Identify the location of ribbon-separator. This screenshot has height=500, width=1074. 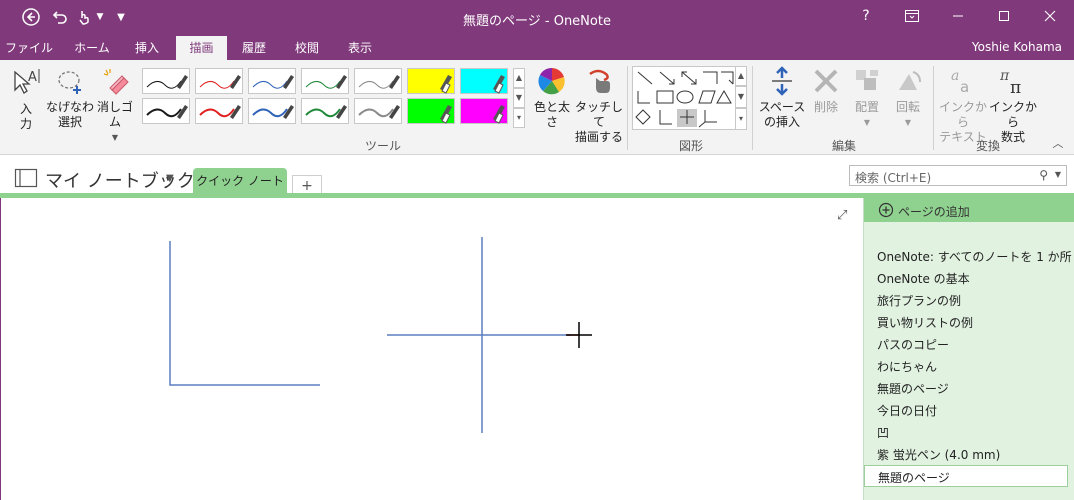
(933, 108).